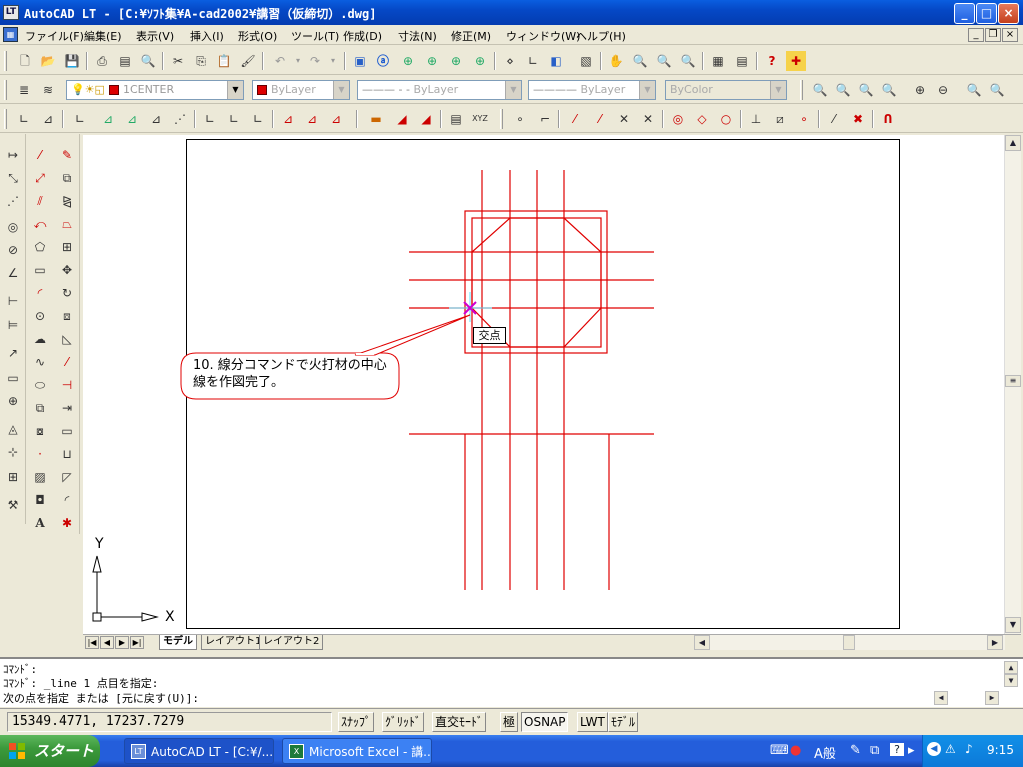 The height and width of the screenshot is (767, 1023). I want to click on ime-pad-icon: ✎, so click(855, 750).